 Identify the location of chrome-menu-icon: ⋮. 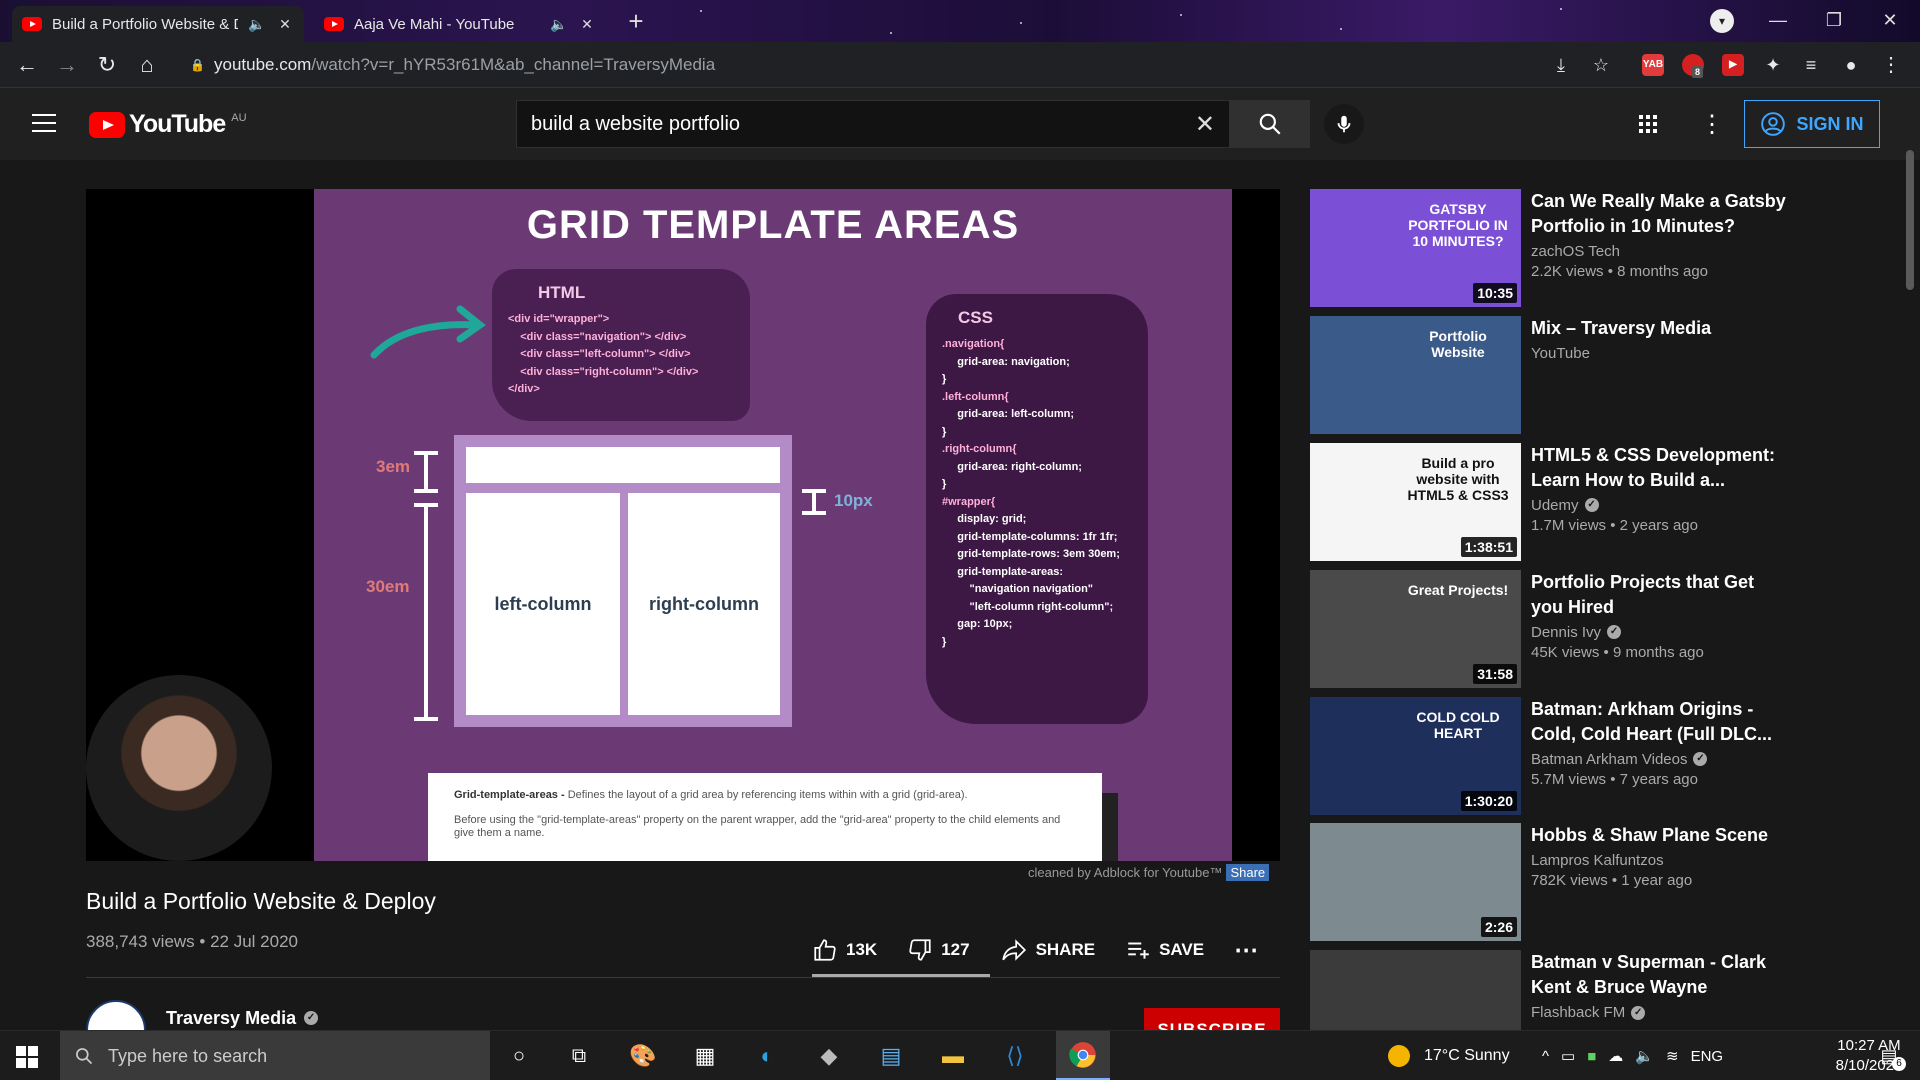
(1891, 65).